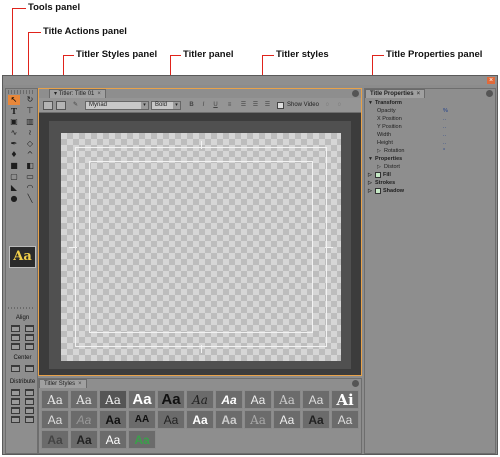  Describe the element at coordinates (255, 105) in the screenshot. I see `align-center-text-icon: ☰` at that location.